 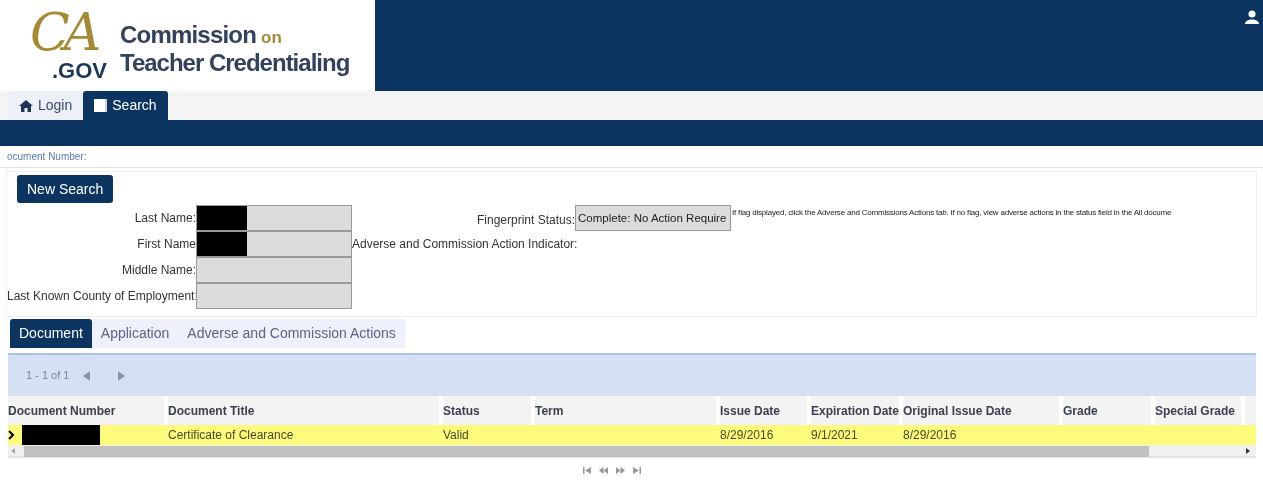 What do you see at coordinates (952, 213) in the screenshot?
I see `help-text: If flag displayed, click the Adverse and Commissions Actions tab. If no flag, view adverse actions in the status field in the All docume` at bounding box center [952, 213].